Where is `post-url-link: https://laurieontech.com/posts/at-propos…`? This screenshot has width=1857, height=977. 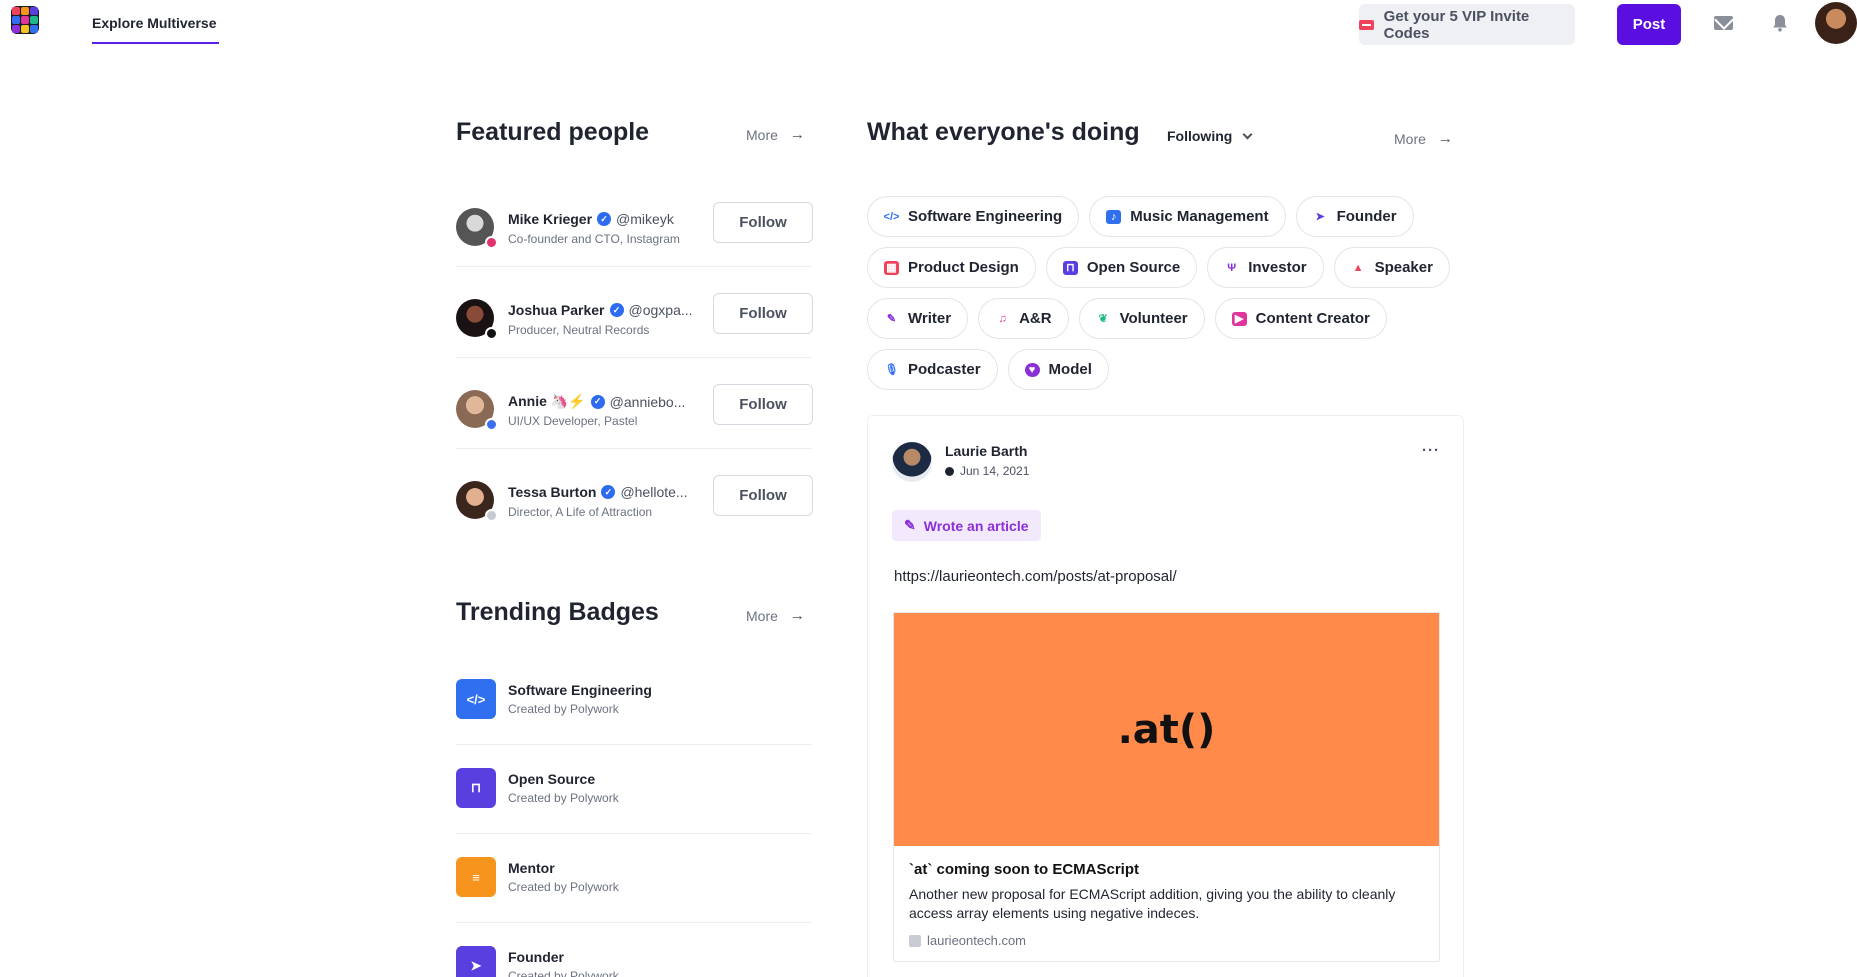
post-url-link: https://laurieontech.com/posts/at-propos… is located at coordinates (1035, 576).